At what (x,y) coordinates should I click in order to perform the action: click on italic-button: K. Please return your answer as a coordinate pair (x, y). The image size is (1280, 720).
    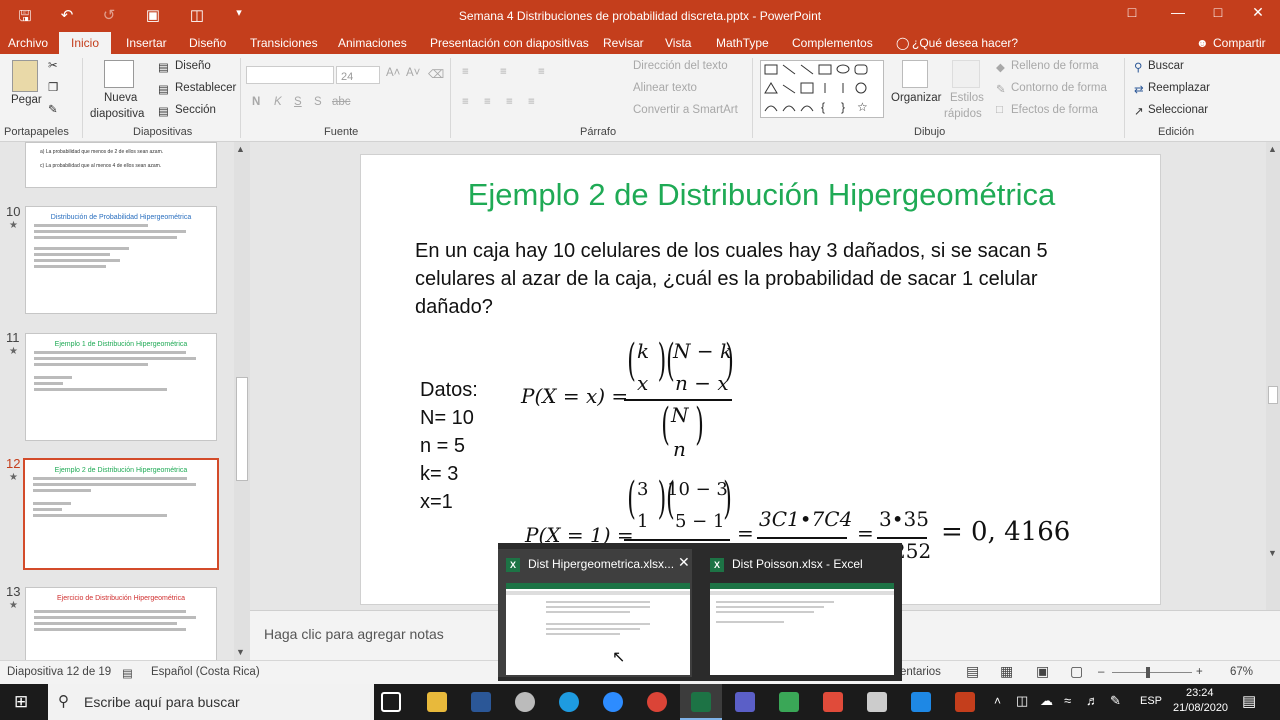
    Looking at the image, I should click on (278, 102).